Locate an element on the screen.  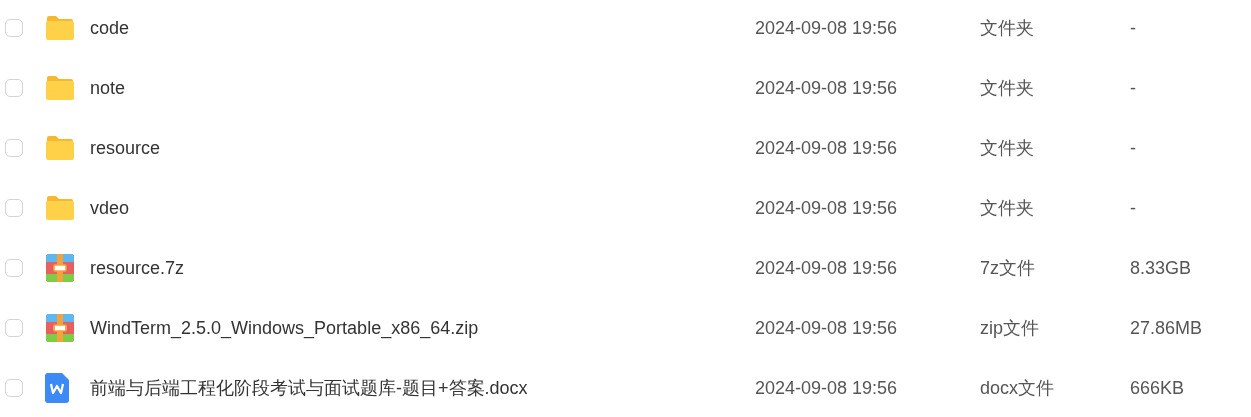
file-name: resource.7z is located at coordinates (137, 268).